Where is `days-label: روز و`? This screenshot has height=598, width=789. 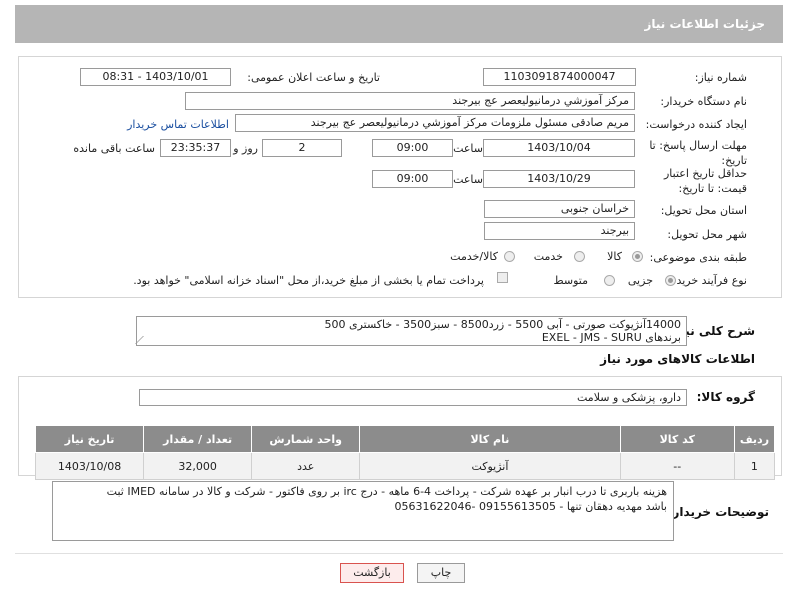 days-label: روز و is located at coordinates (245, 148).